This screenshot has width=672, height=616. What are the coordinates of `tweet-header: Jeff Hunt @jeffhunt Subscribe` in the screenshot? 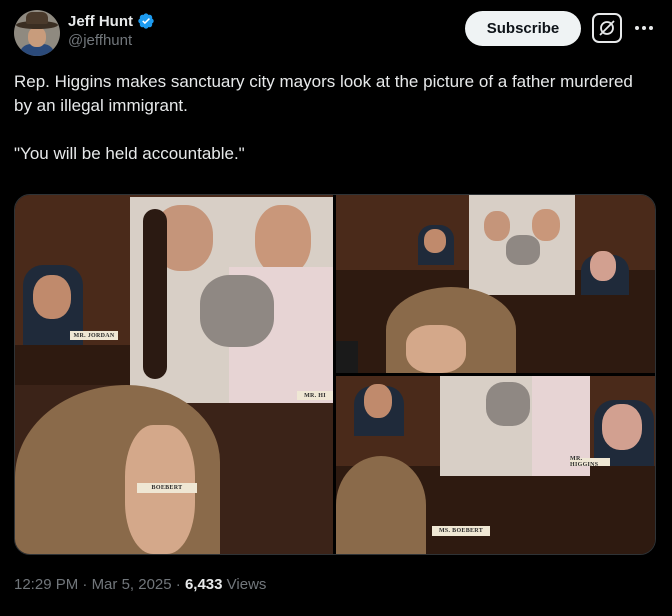 It's located at (336, 34).